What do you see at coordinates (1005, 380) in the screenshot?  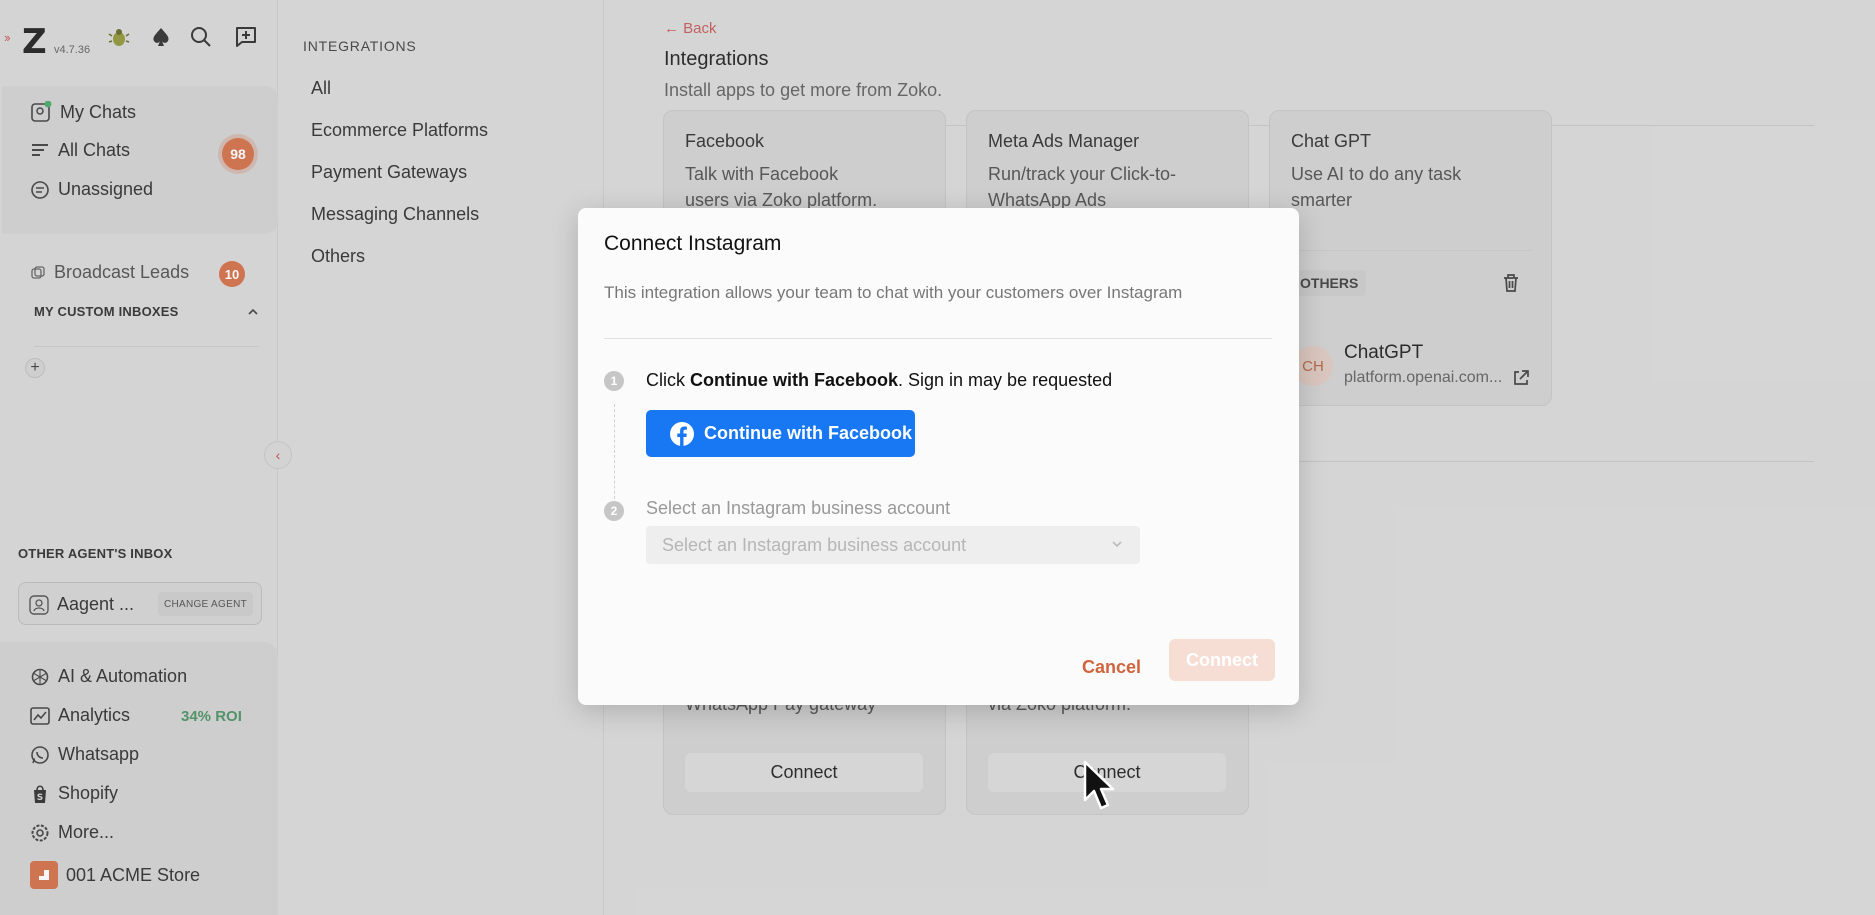 I see `step-1-suffix: . Sign in may be requested` at bounding box center [1005, 380].